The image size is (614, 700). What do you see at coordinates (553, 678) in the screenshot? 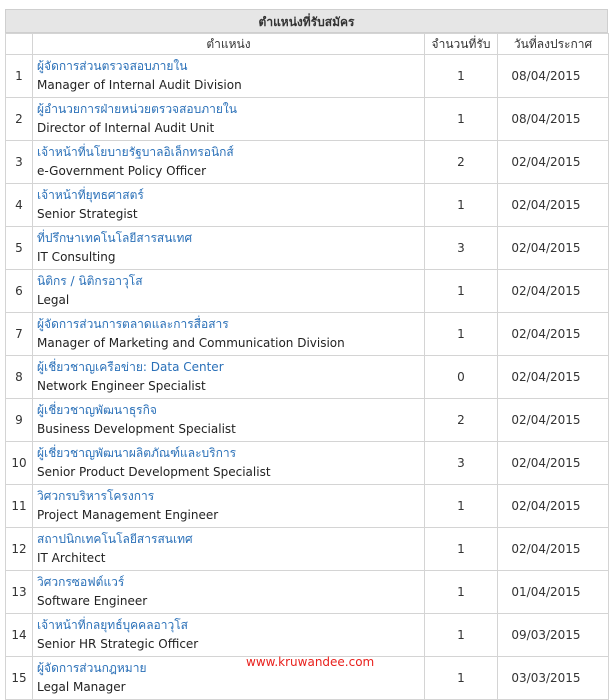
I see `posted-date: 03/03/2015` at bounding box center [553, 678].